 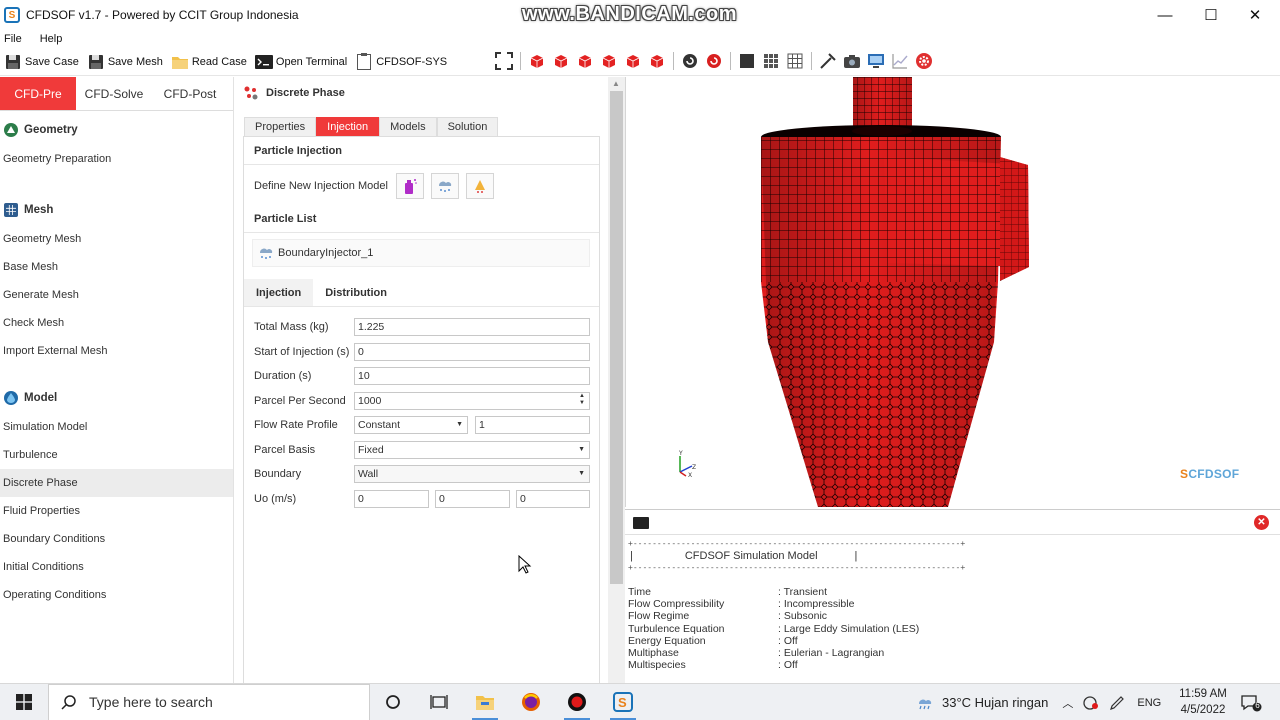 What do you see at coordinates (1149, 703) in the screenshot?
I see `language-indicator: ENG` at bounding box center [1149, 703].